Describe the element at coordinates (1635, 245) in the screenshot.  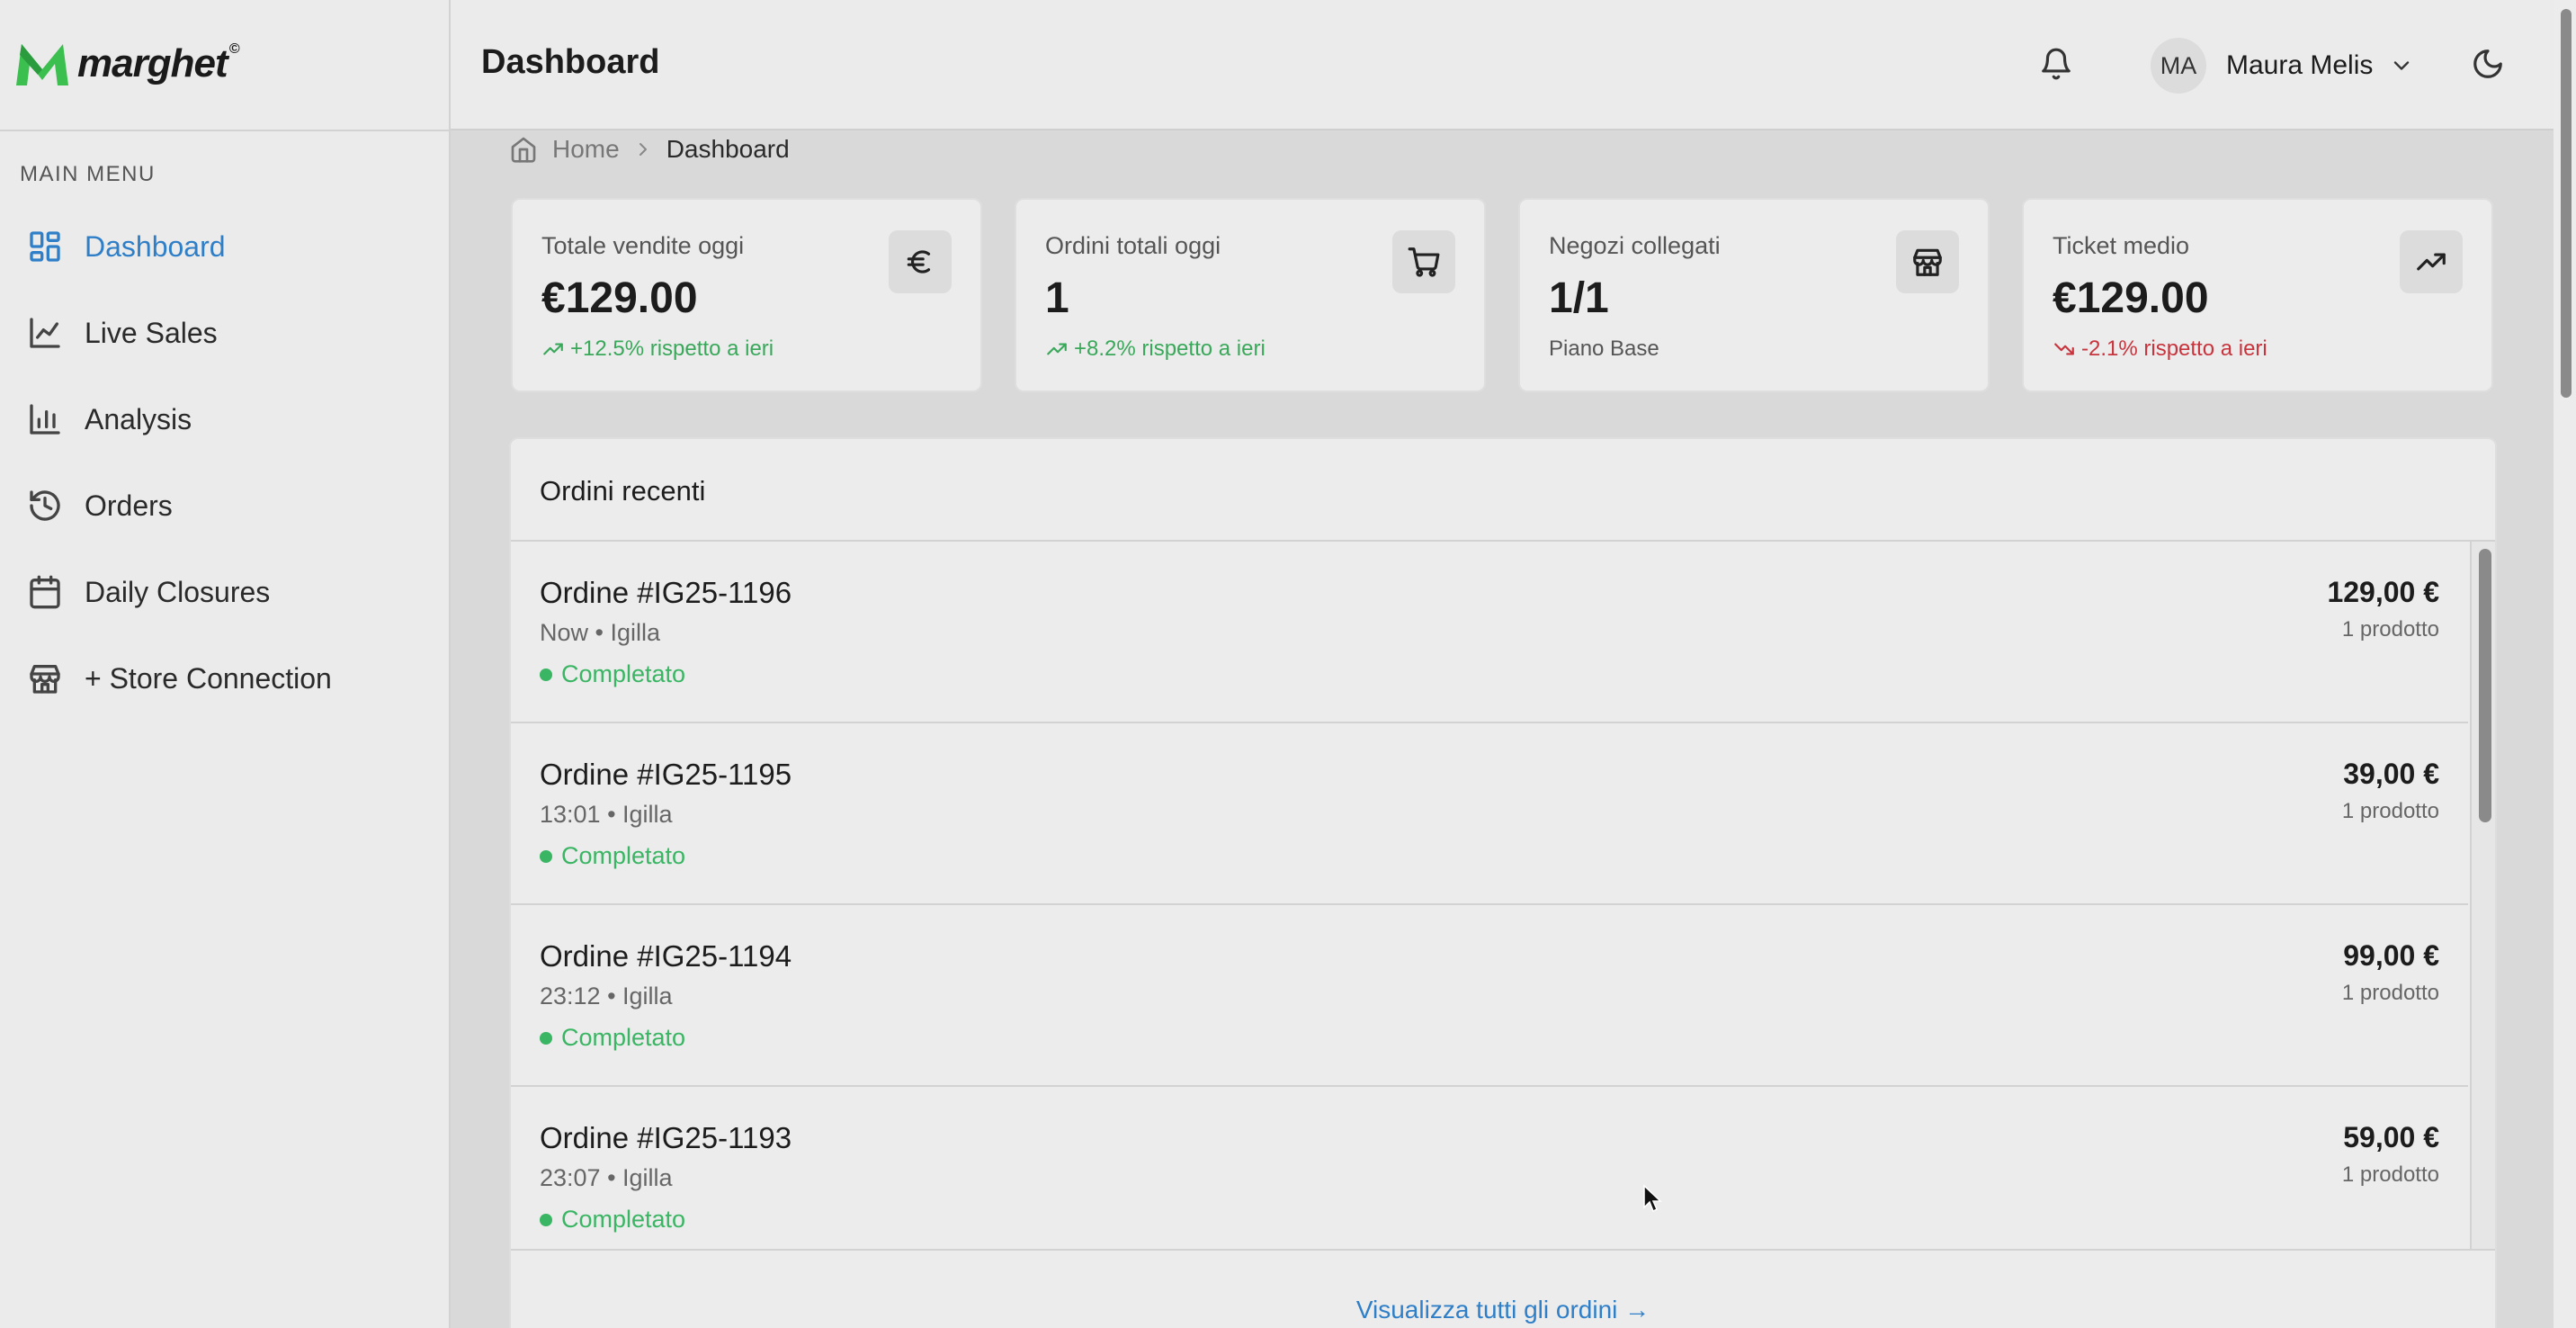
I see `stat-title: Negozi collegati` at that location.